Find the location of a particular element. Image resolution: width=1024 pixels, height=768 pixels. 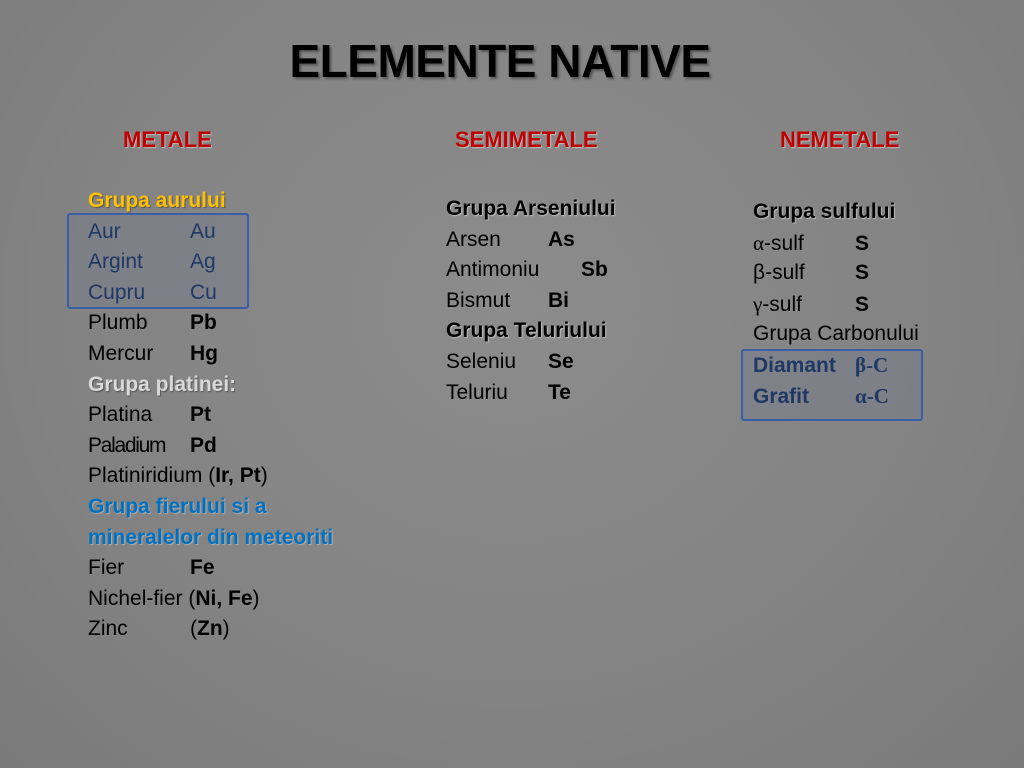

element-name: Aur is located at coordinates (104, 231).